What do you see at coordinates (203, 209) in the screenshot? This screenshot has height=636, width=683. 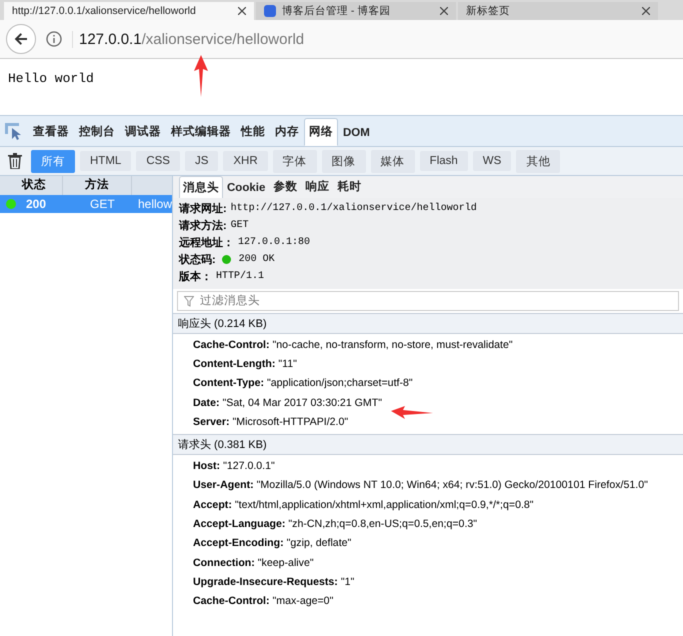 I see `summary-label: 请求网址:` at bounding box center [203, 209].